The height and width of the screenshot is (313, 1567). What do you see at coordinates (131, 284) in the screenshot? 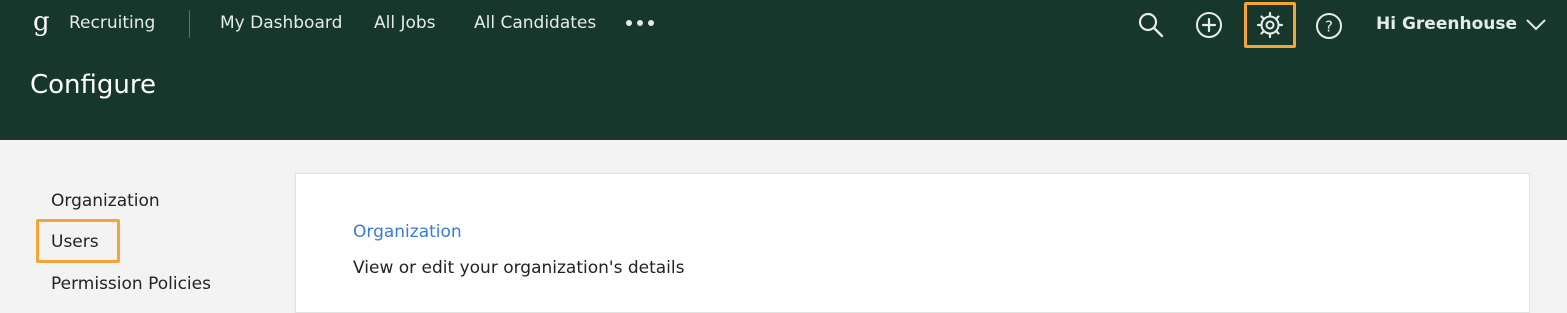
I see `sidebar-item-permission-policies: Permission Policies` at bounding box center [131, 284].